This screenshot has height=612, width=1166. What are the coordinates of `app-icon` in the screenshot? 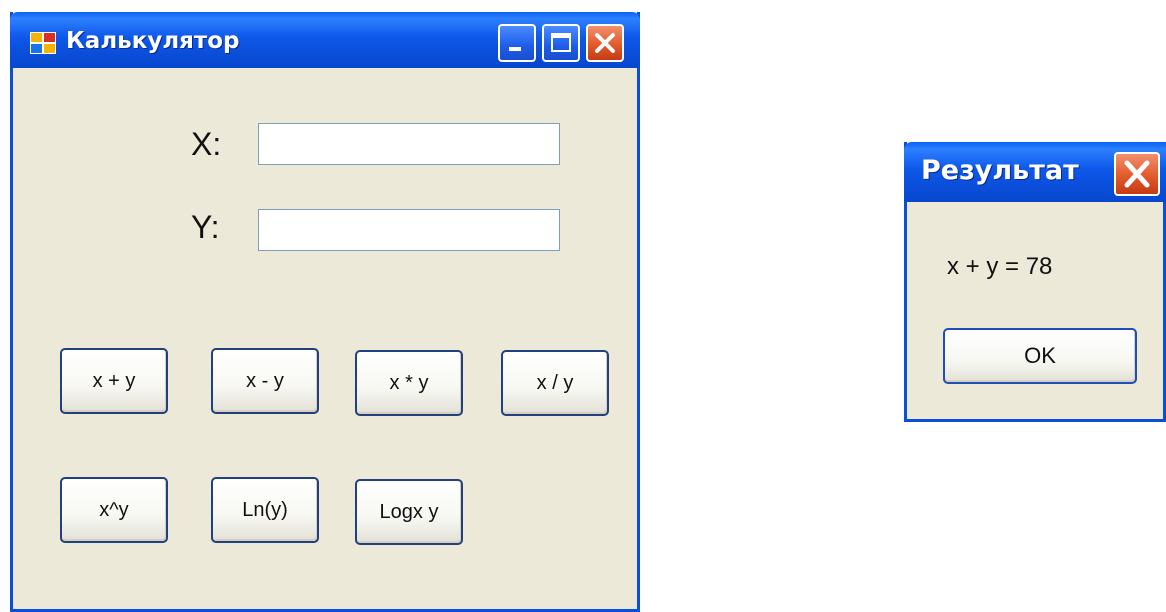 It's located at (43, 43).